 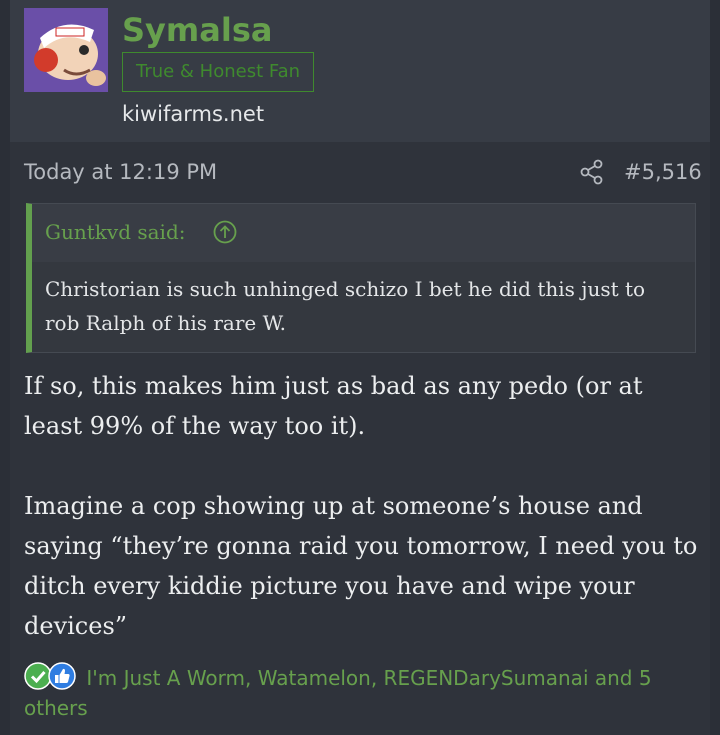 I want to click on reaction-icons, so click(x=52, y=676).